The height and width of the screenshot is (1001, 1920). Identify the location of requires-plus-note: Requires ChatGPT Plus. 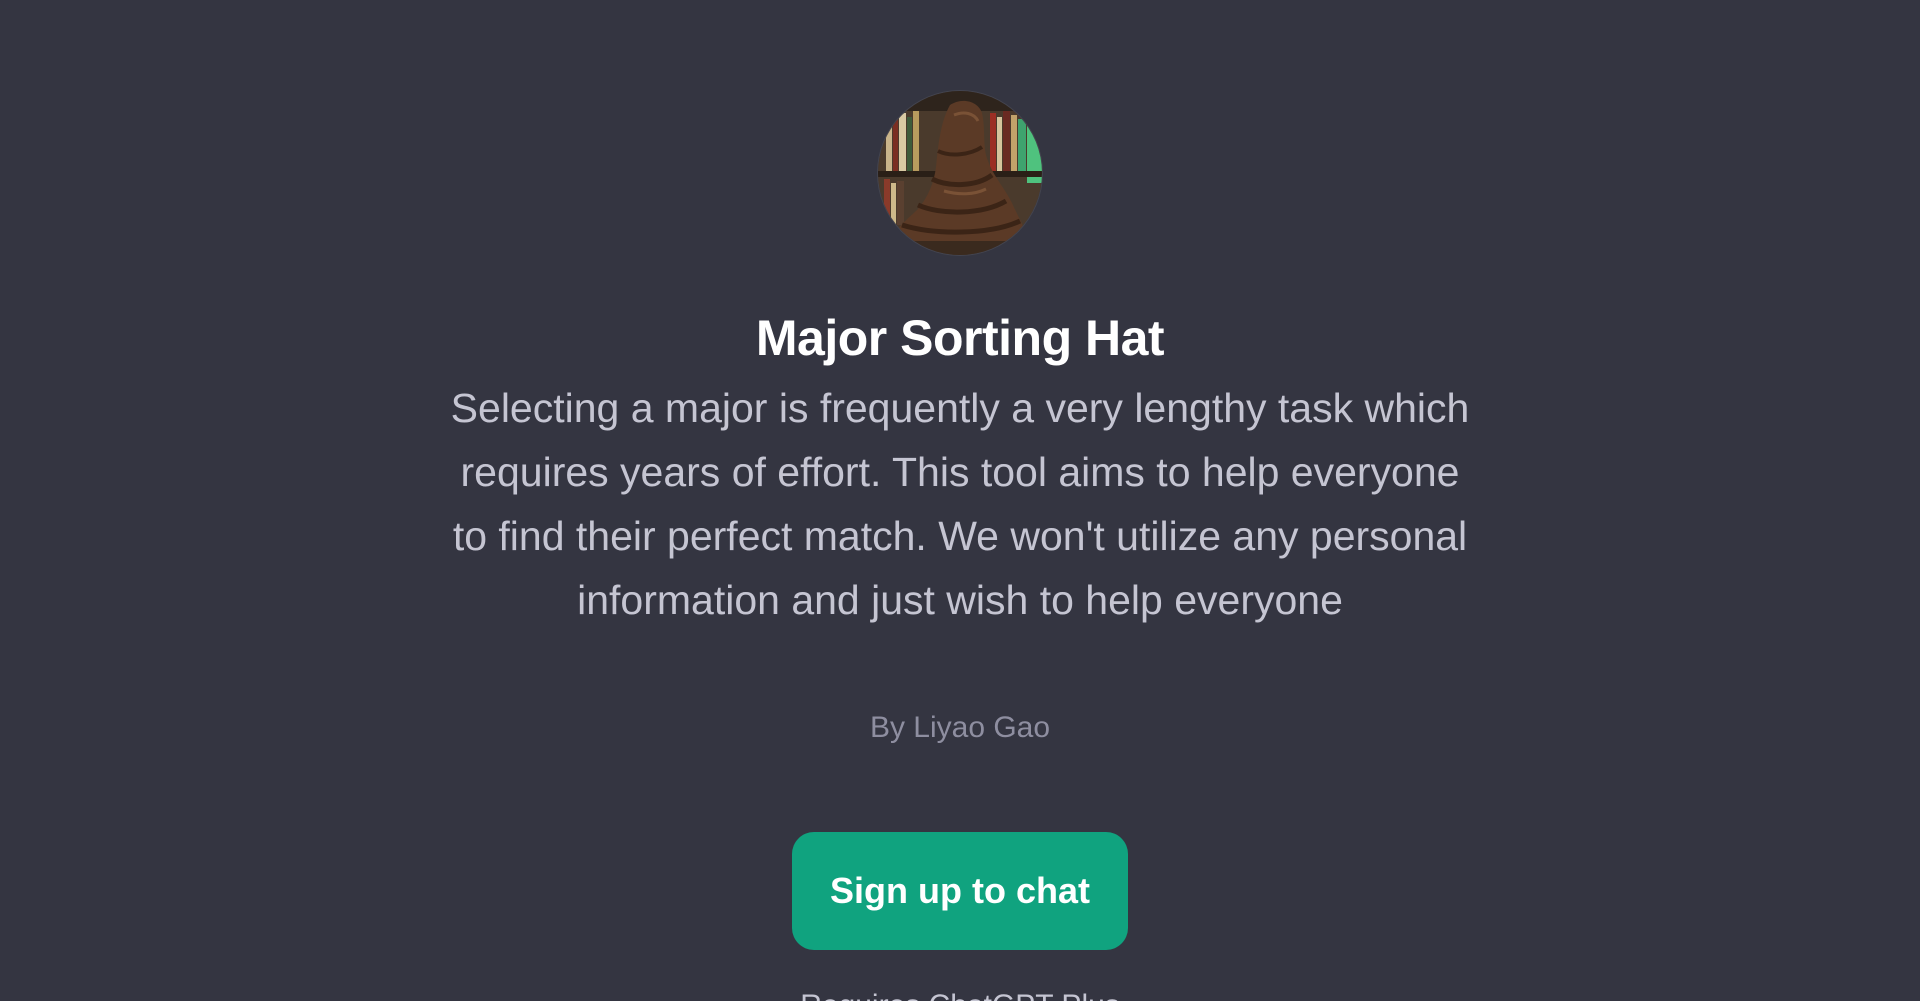
(960, 993).